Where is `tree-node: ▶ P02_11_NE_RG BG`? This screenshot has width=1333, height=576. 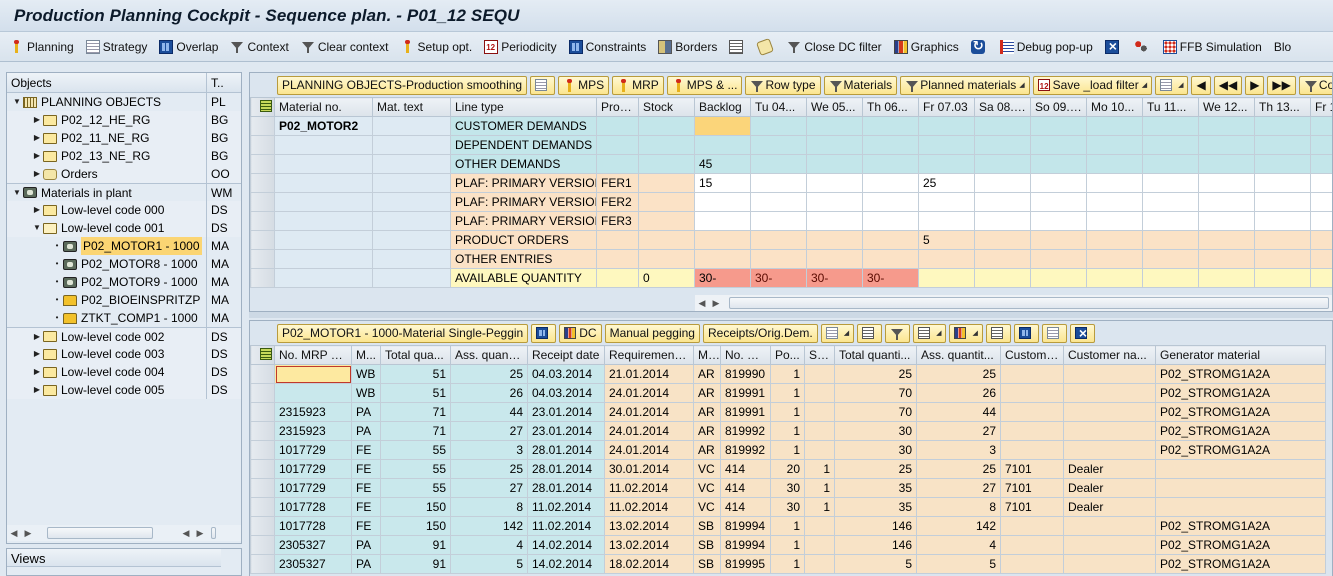
tree-node: ▶ P02_11_NE_RG BG is located at coordinates (124, 138).